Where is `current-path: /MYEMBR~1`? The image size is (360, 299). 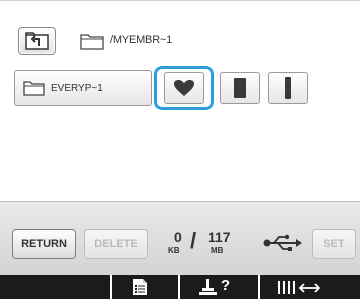 current-path: /MYEMBR~1 is located at coordinates (141, 40).